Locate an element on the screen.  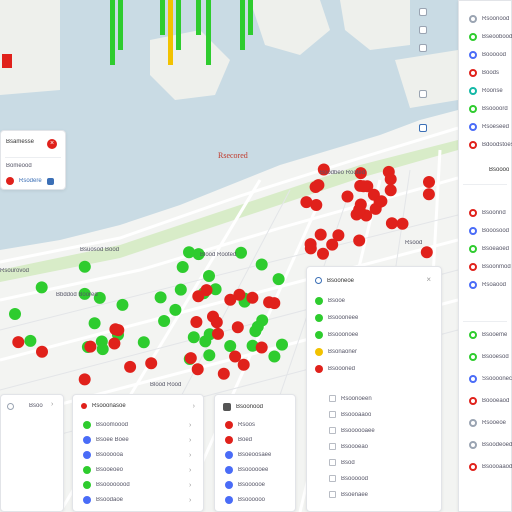
panel-list-item: Bsoeoosaee is located at coordinates (248, 455).